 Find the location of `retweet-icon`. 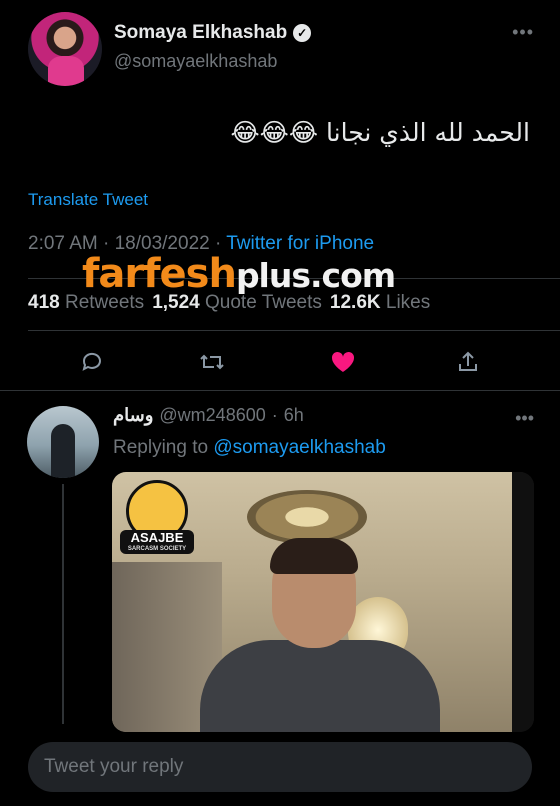

retweet-icon is located at coordinates (212, 362).